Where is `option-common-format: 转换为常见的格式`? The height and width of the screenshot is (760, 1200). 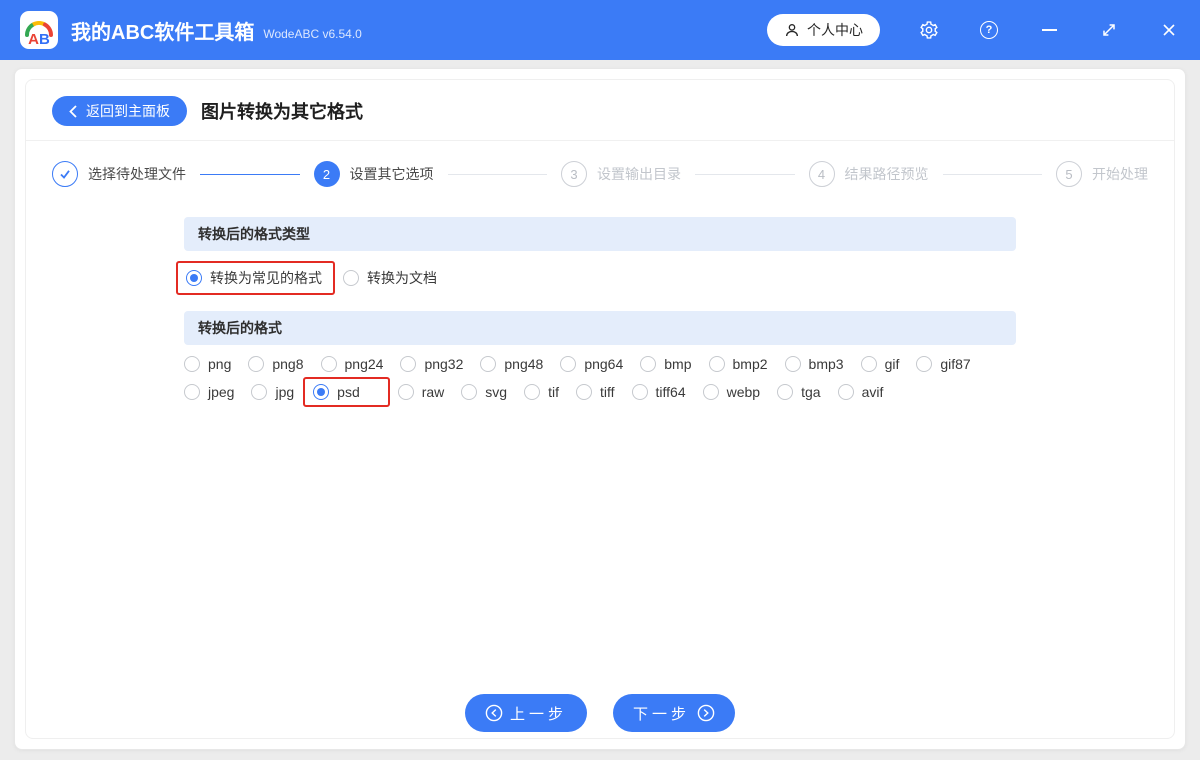
option-common-format: 转换为常见的格式 is located at coordinates (254, 278).